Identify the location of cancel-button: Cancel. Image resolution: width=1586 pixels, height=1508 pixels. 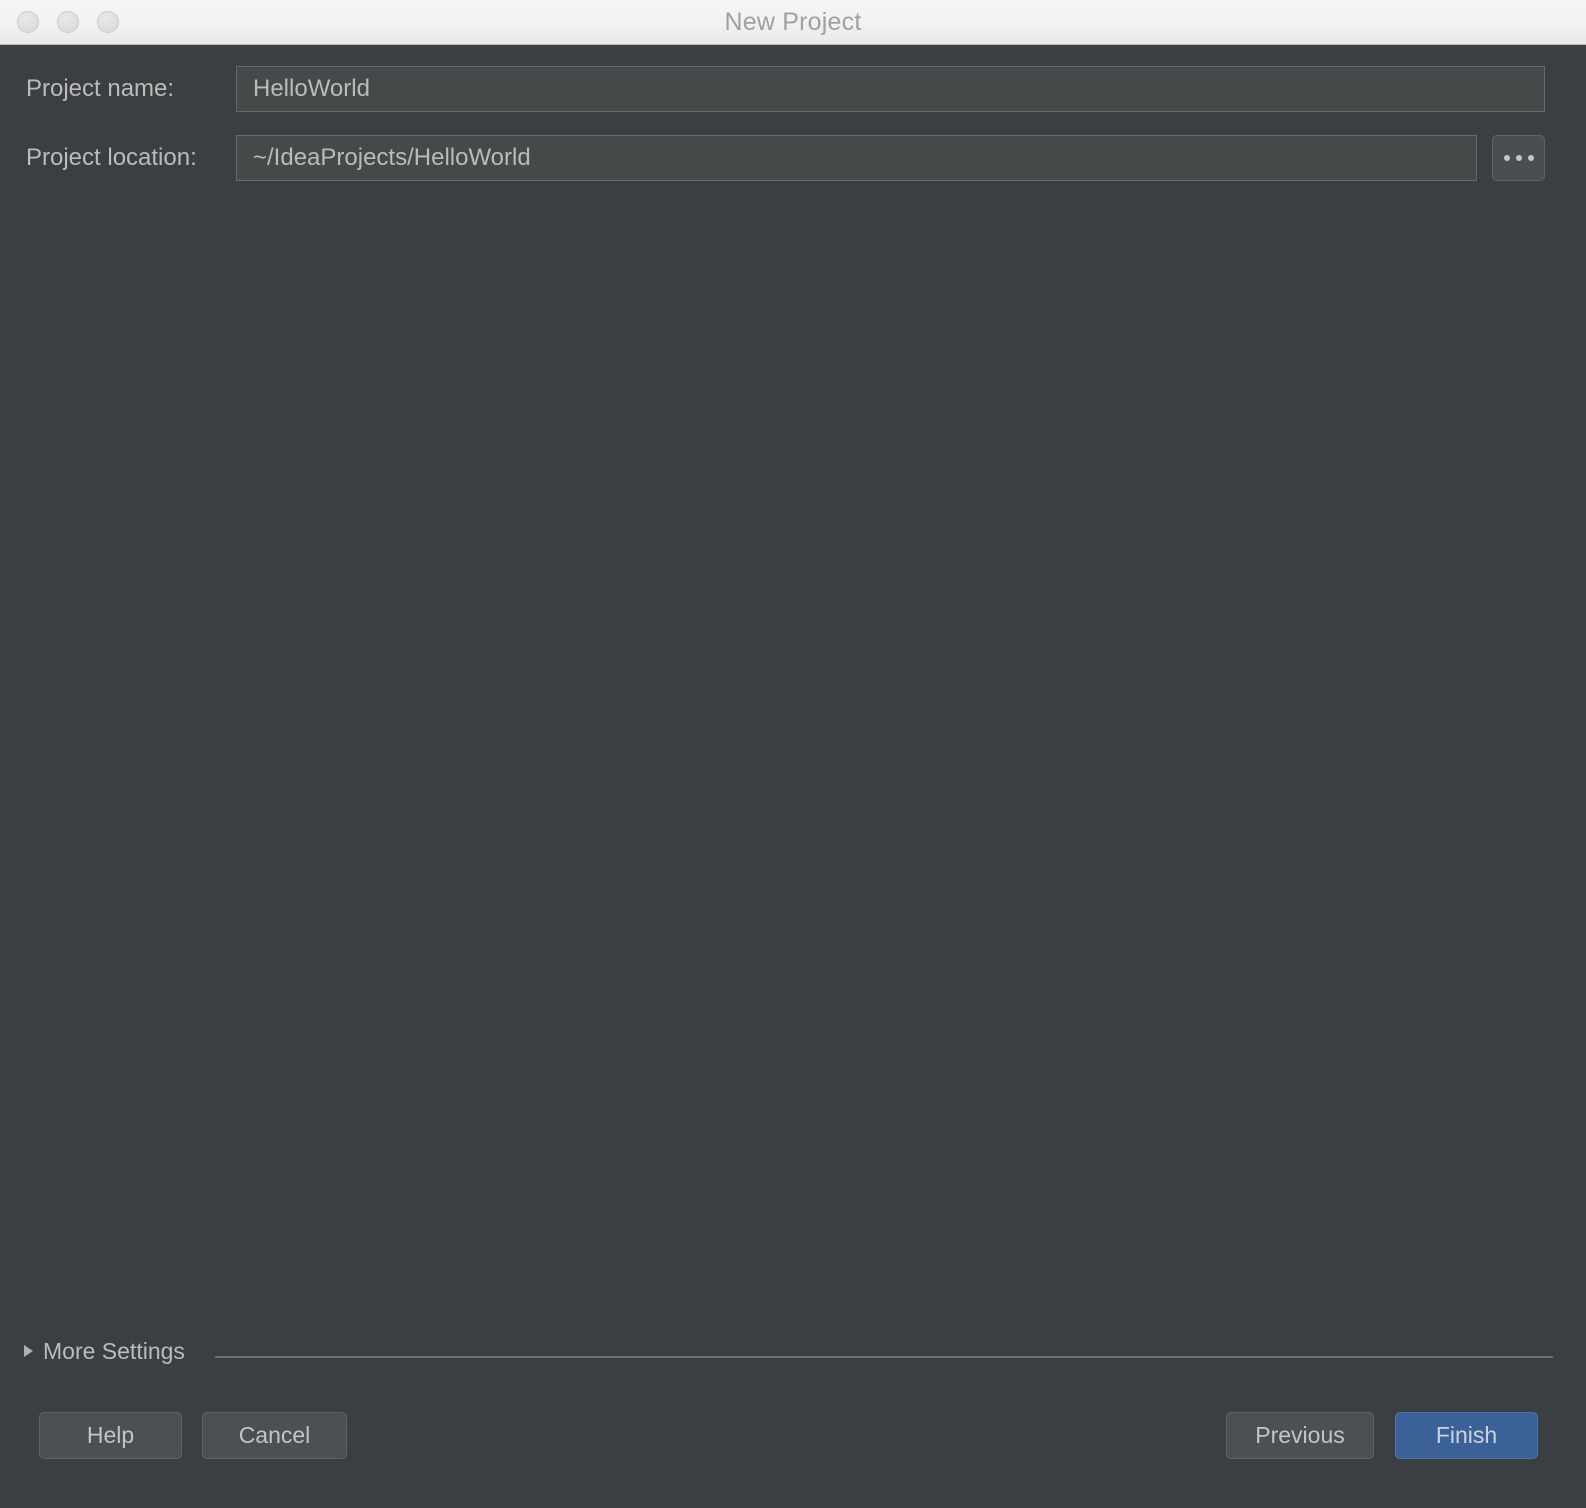
(274, 1435).